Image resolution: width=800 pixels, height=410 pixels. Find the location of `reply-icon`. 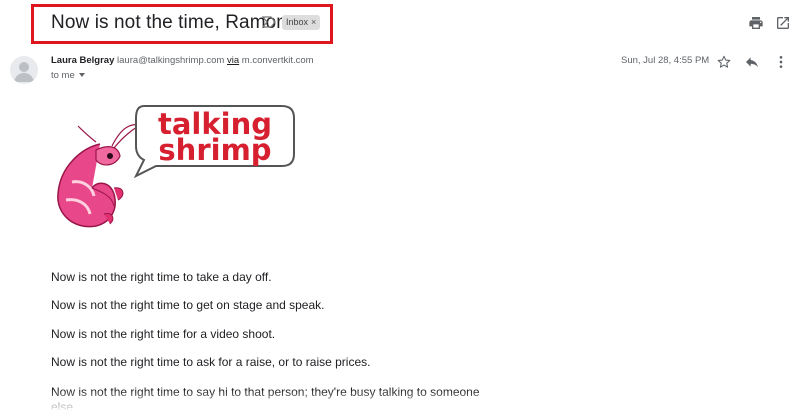

reply-icon is located at coordinates (752, 62).